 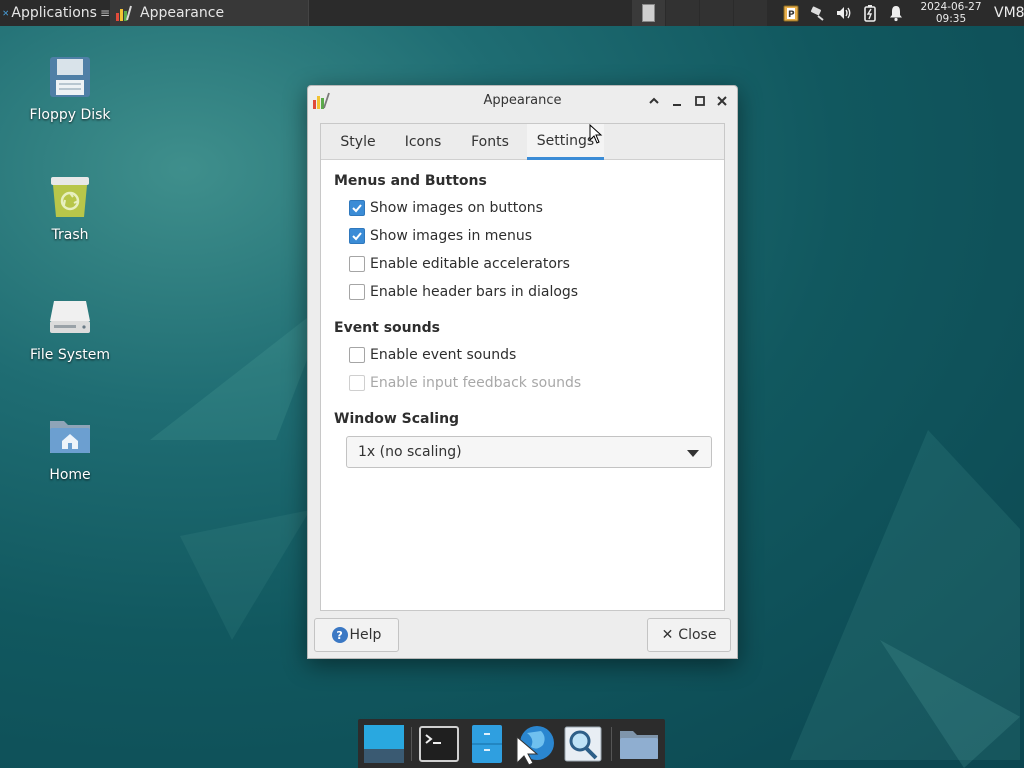 What do you see at coordinates (951, 7) in the screenshot?
I see `clock-date: 2024-06-27` at bounding box center [951, 7].